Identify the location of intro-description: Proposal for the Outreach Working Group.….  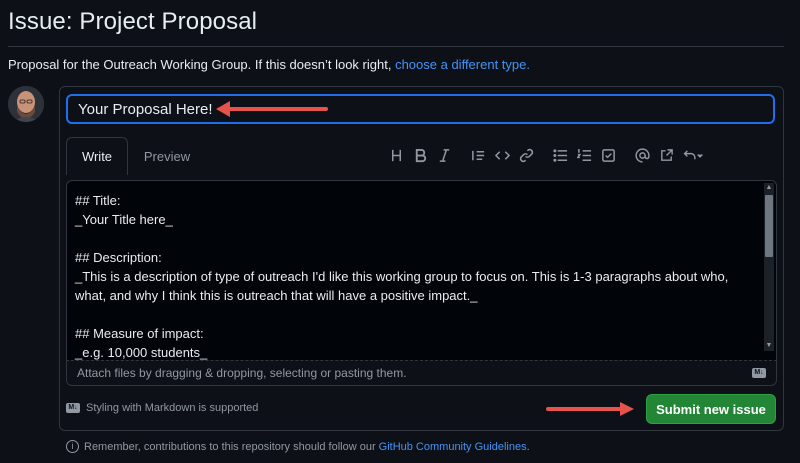
(200, 64).